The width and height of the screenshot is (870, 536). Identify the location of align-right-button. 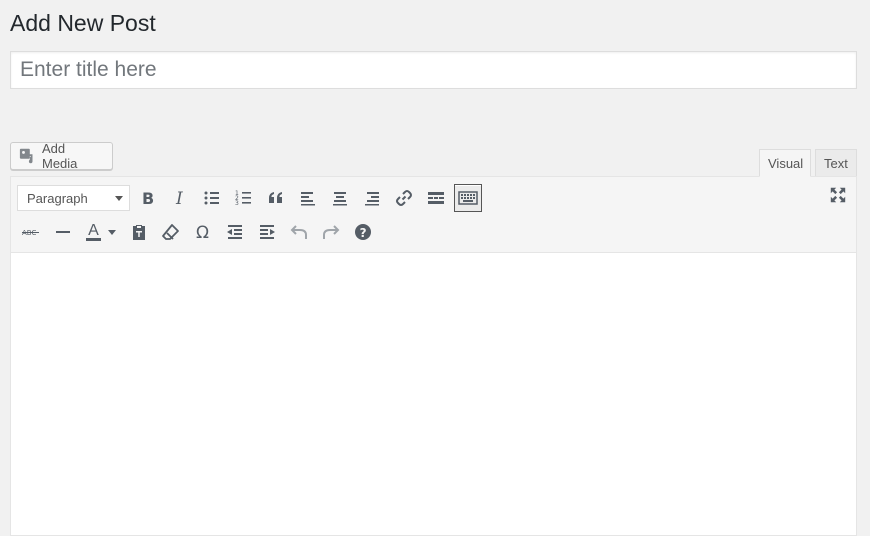
(372, 198).